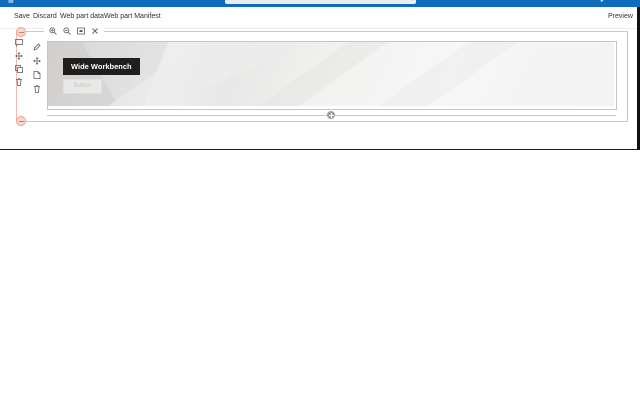 The height and width of the screenshot is (400, 640). I want to click on hero-button: Button, so click(82, 86).